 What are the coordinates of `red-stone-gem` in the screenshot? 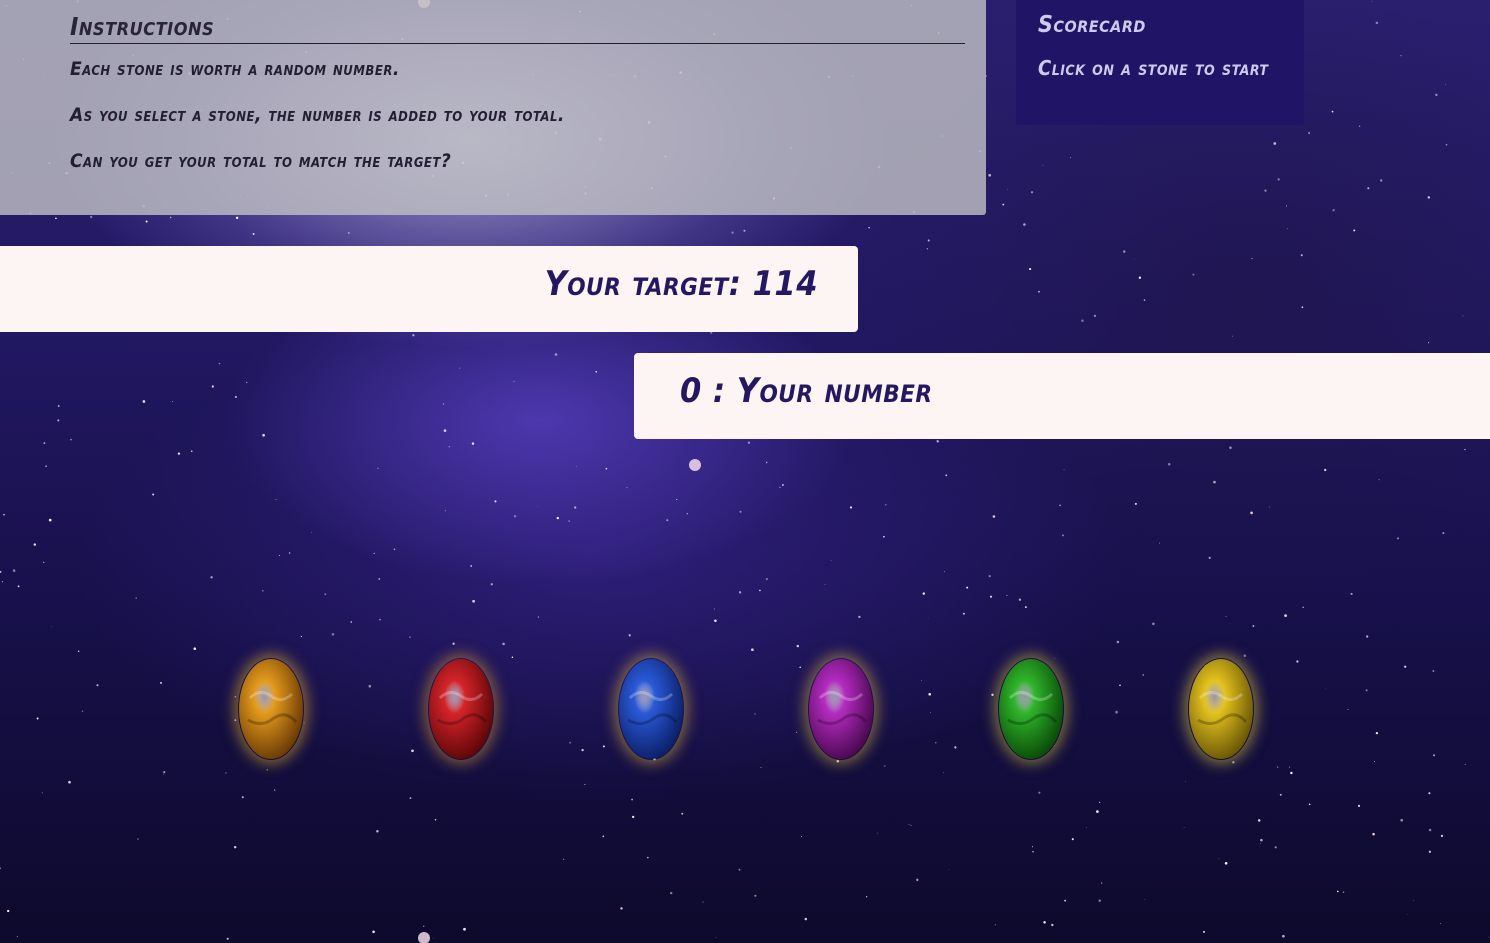 It's located at (461, 709).